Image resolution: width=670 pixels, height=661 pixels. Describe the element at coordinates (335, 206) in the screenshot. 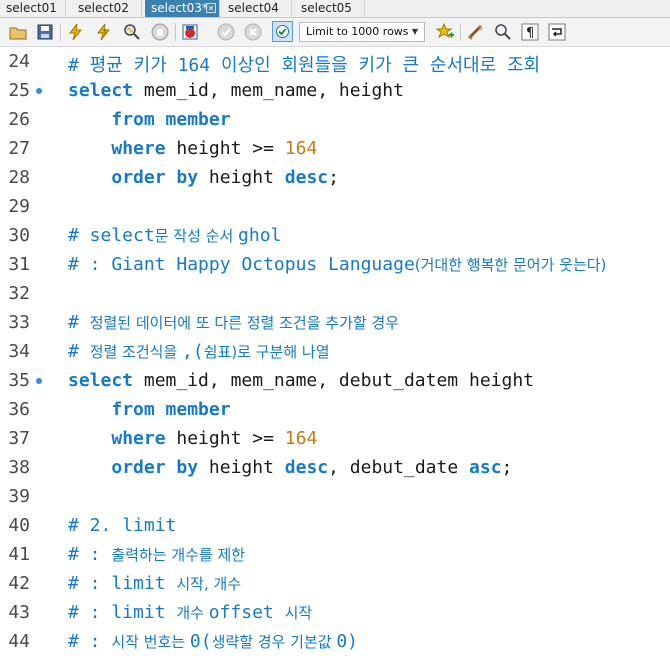

I see `code-line: 29` at that location.